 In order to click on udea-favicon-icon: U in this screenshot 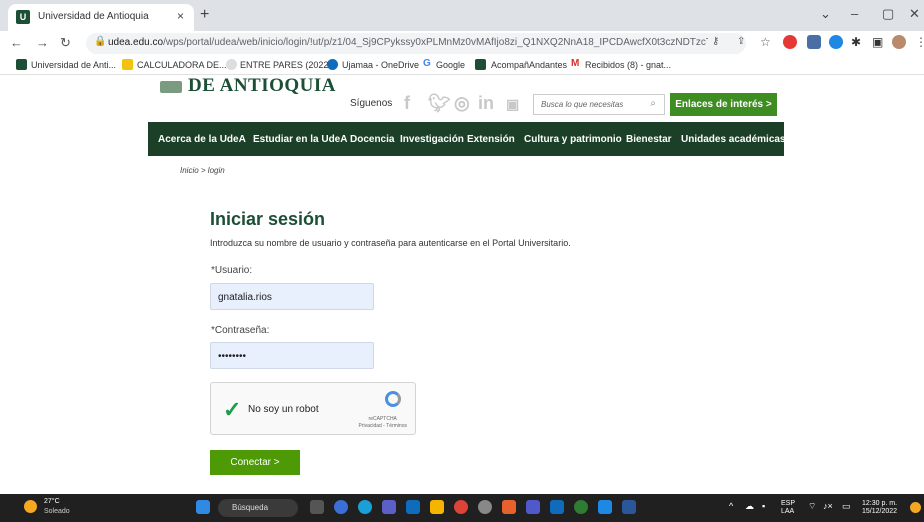, I will do `click(23, 17)`.